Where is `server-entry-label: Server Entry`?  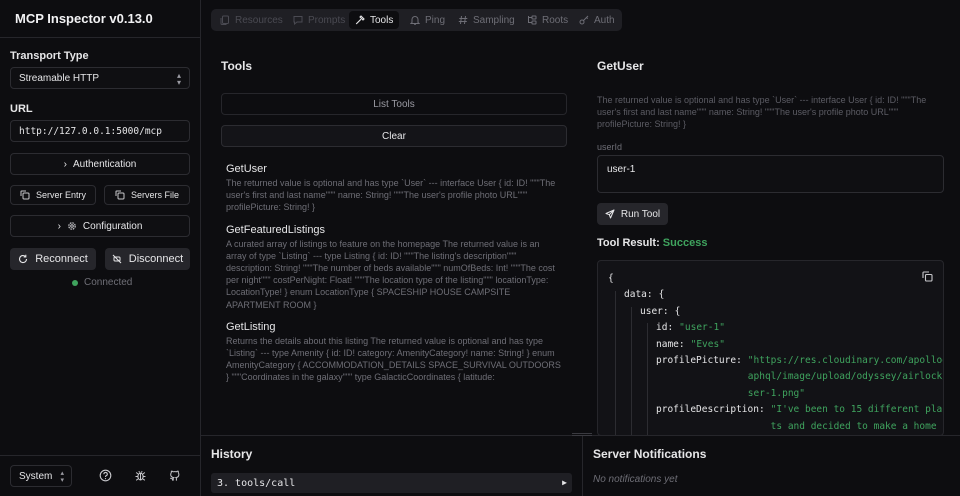 server-entry-label: Server Entry is located at coordinates (60, 195).